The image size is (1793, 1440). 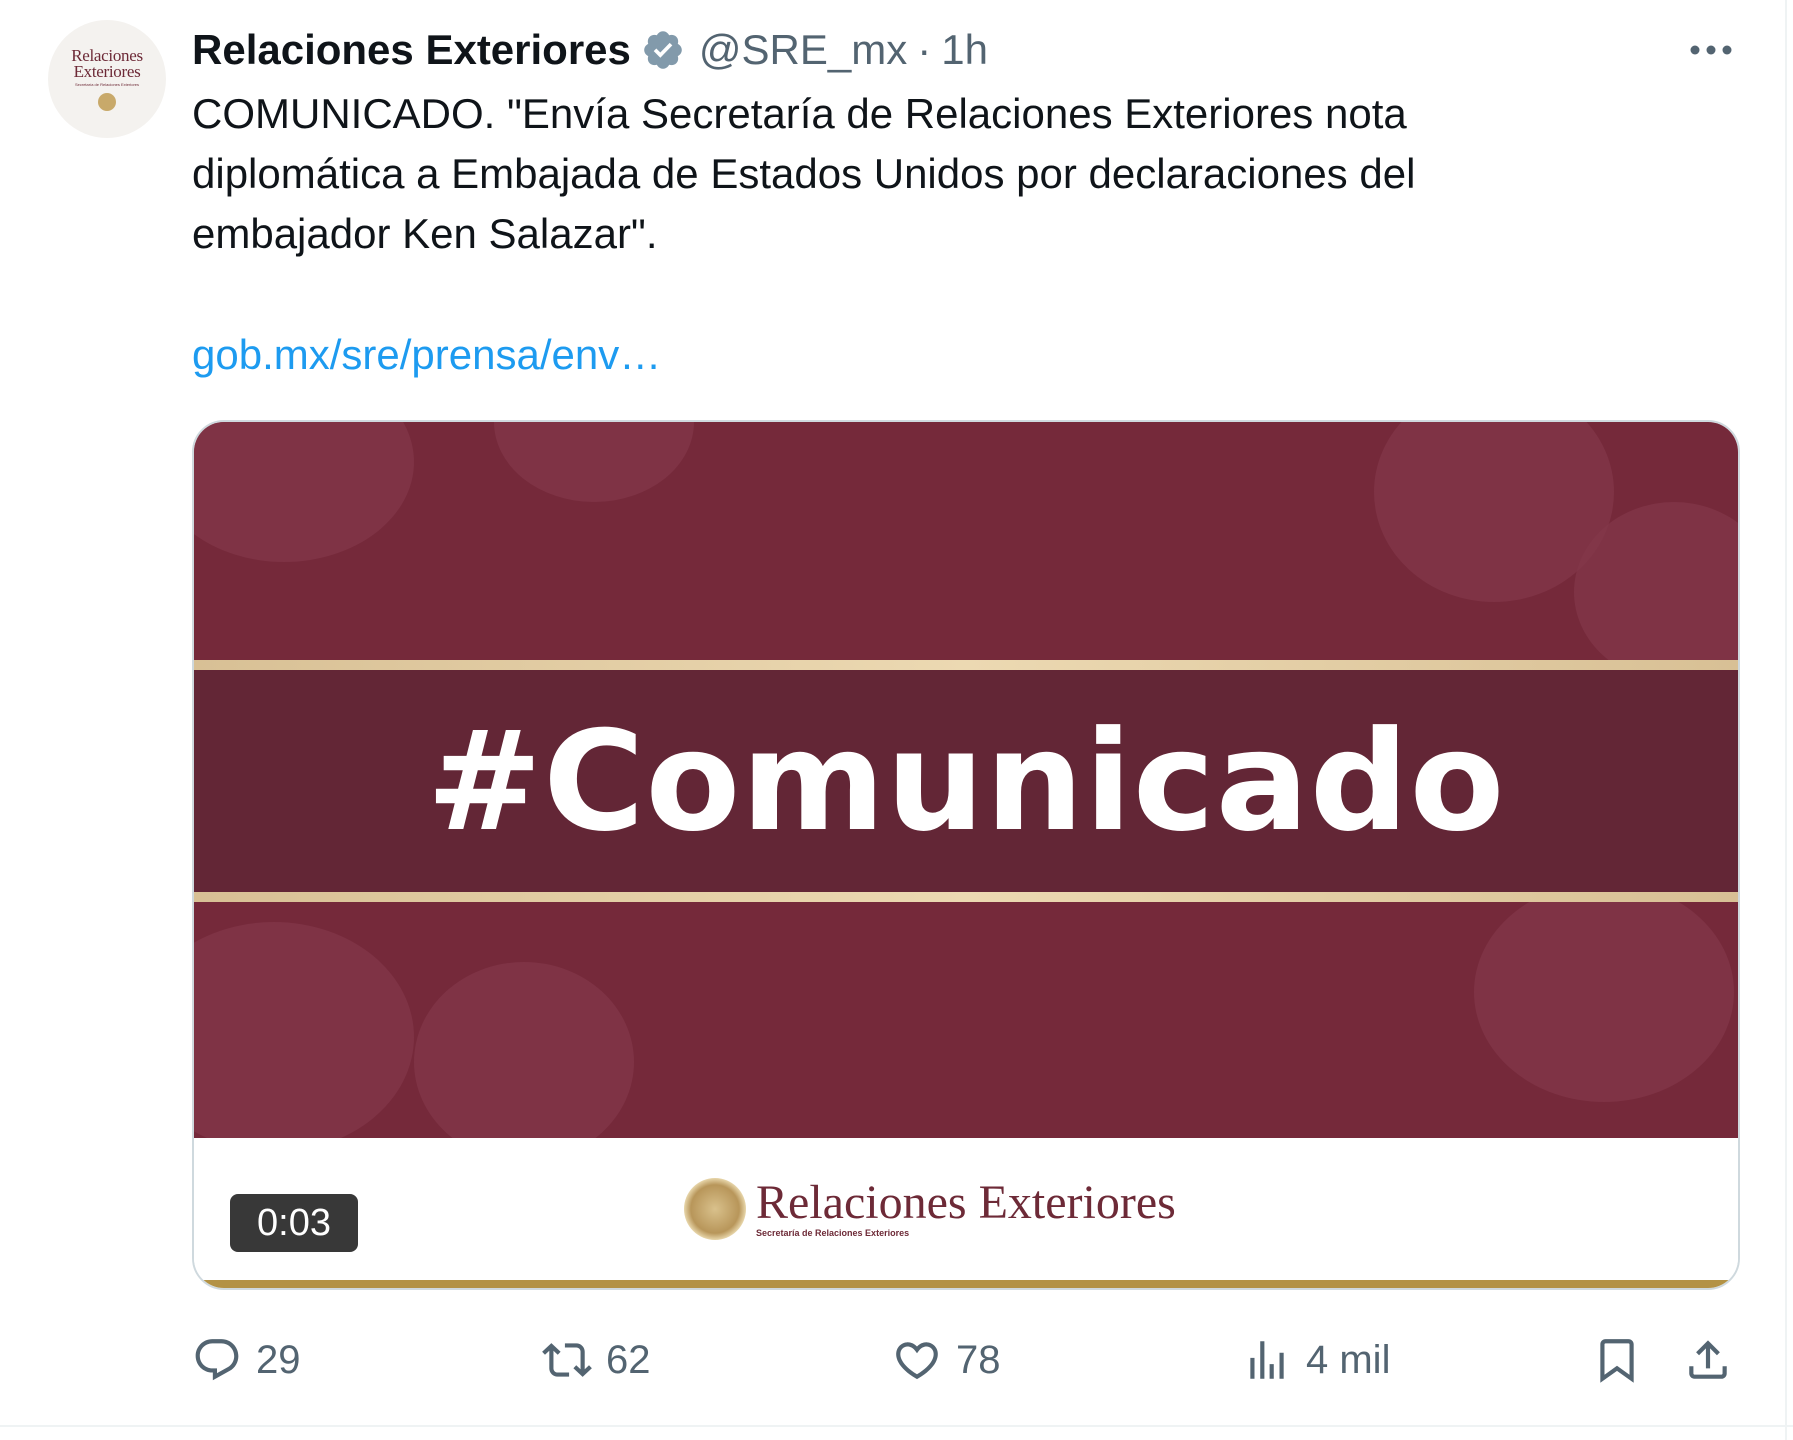 What do you see at coordinates (1267, 1360) in the screenshot?
I see `views-icon` at bounding box center [1267, 1360].